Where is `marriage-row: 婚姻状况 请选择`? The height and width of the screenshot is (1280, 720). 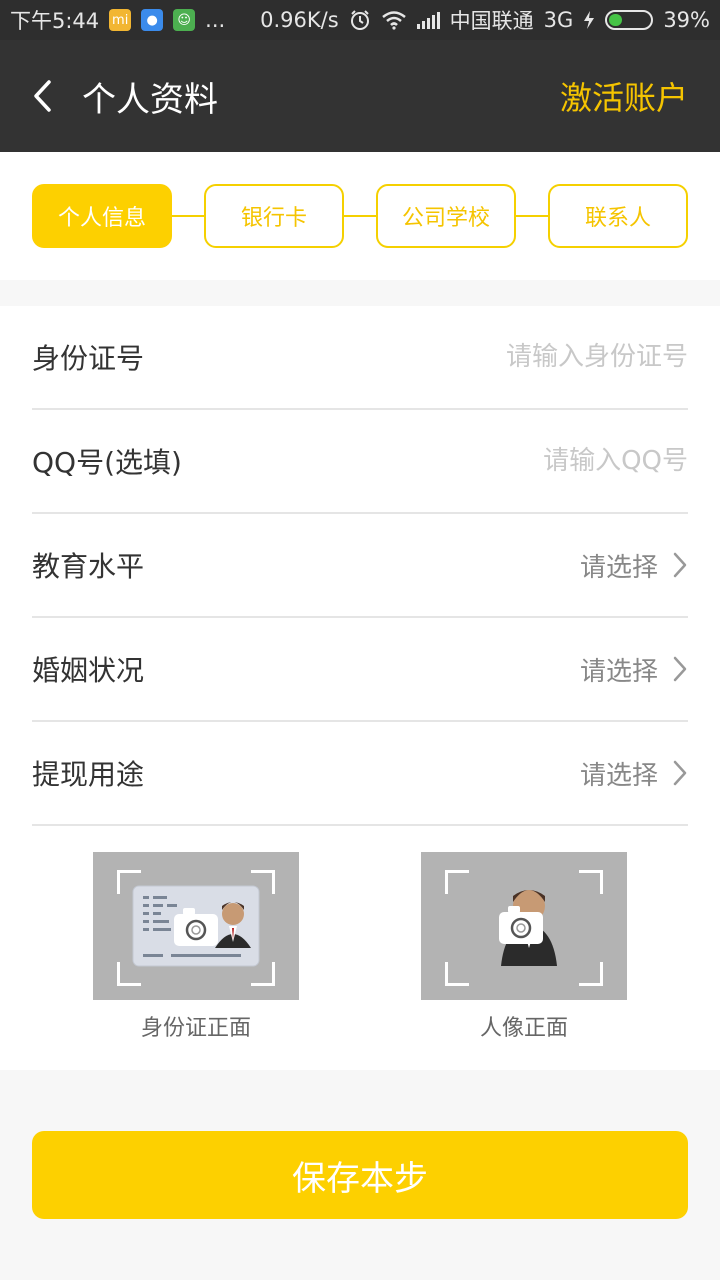
marriage-row: 婚姻状况 请选择 is located at coordinates (360, 670).